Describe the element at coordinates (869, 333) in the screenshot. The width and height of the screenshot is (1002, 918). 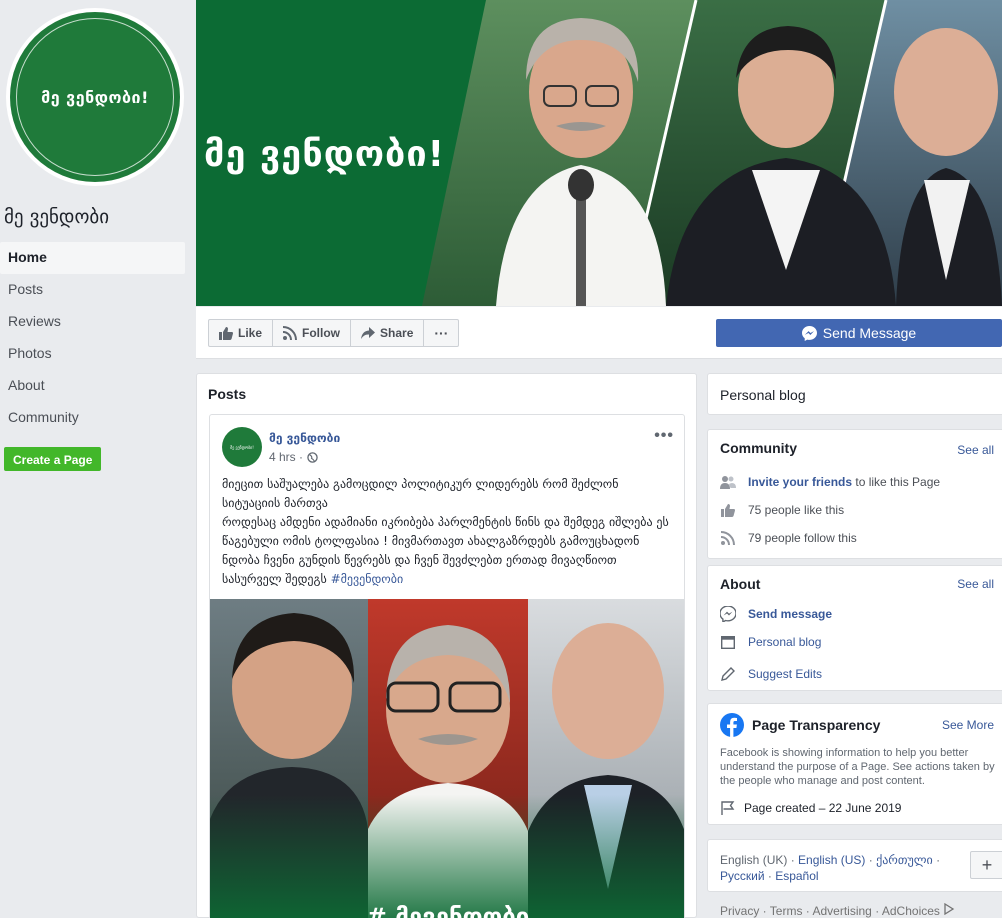
I see `send-message-label: Send Message` at that location.